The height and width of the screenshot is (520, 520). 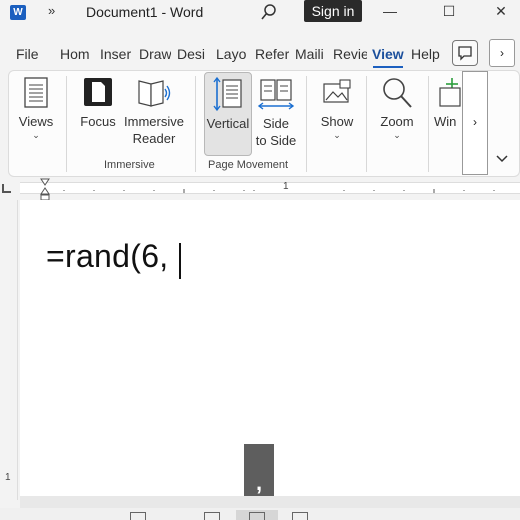 What do you see at coordinates (154, 121) in the screenshot?
I see `immersive-reader-label-1: Immersive` at bounding box center [154, 121].